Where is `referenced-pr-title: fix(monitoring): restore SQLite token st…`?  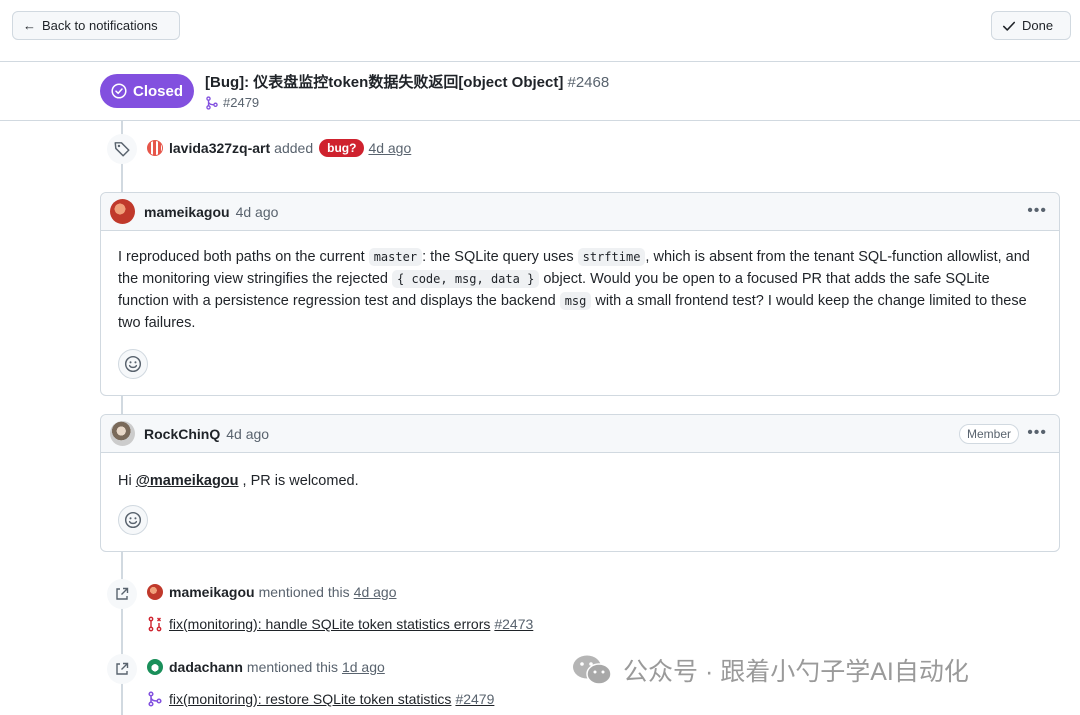
referenced-pr-title: fix(monitoring): restore SQLite token st… is located at coordinates (310, 699).